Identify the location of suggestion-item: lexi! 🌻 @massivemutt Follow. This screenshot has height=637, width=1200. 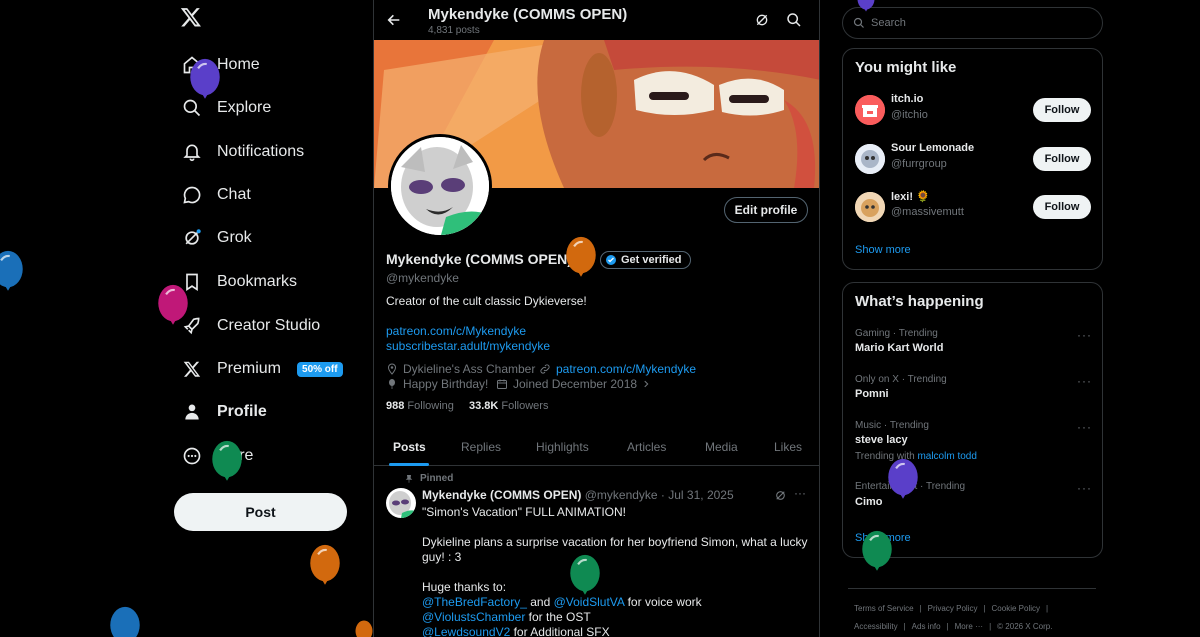
(973, 207).